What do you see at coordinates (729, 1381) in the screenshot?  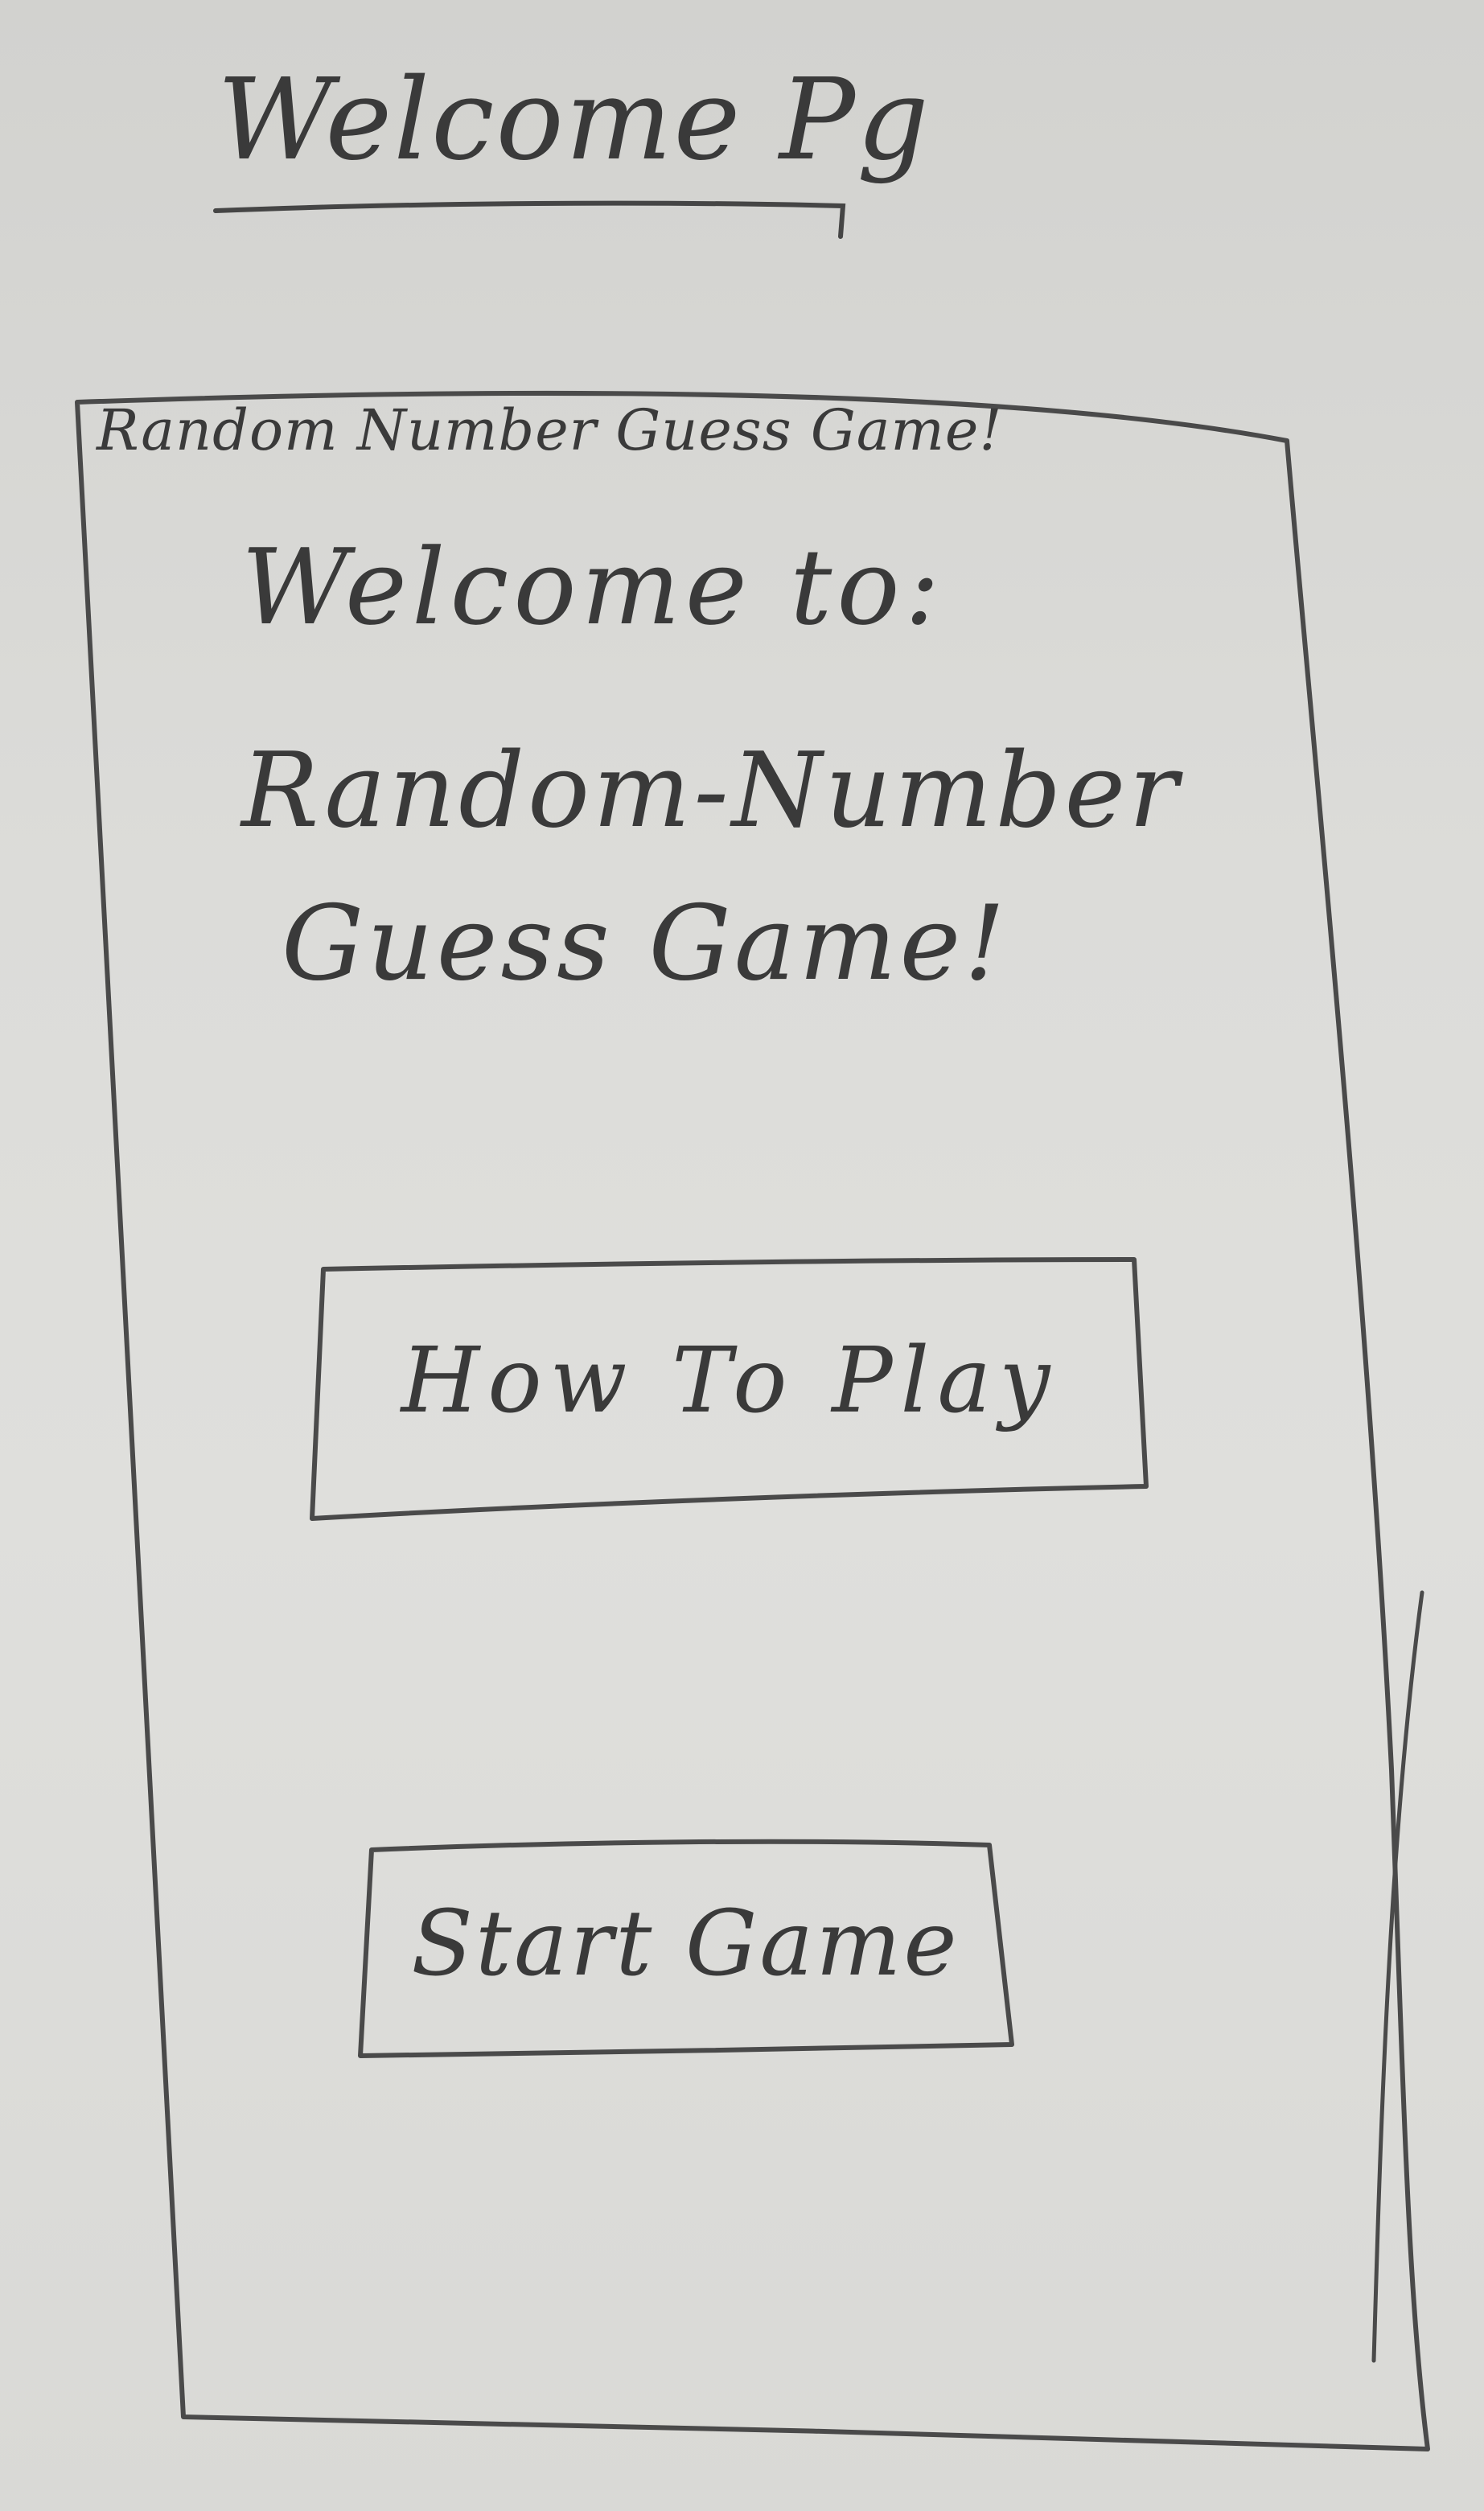 I see `how-to-play-button: How To Play` at bounding box center [729, 1381].